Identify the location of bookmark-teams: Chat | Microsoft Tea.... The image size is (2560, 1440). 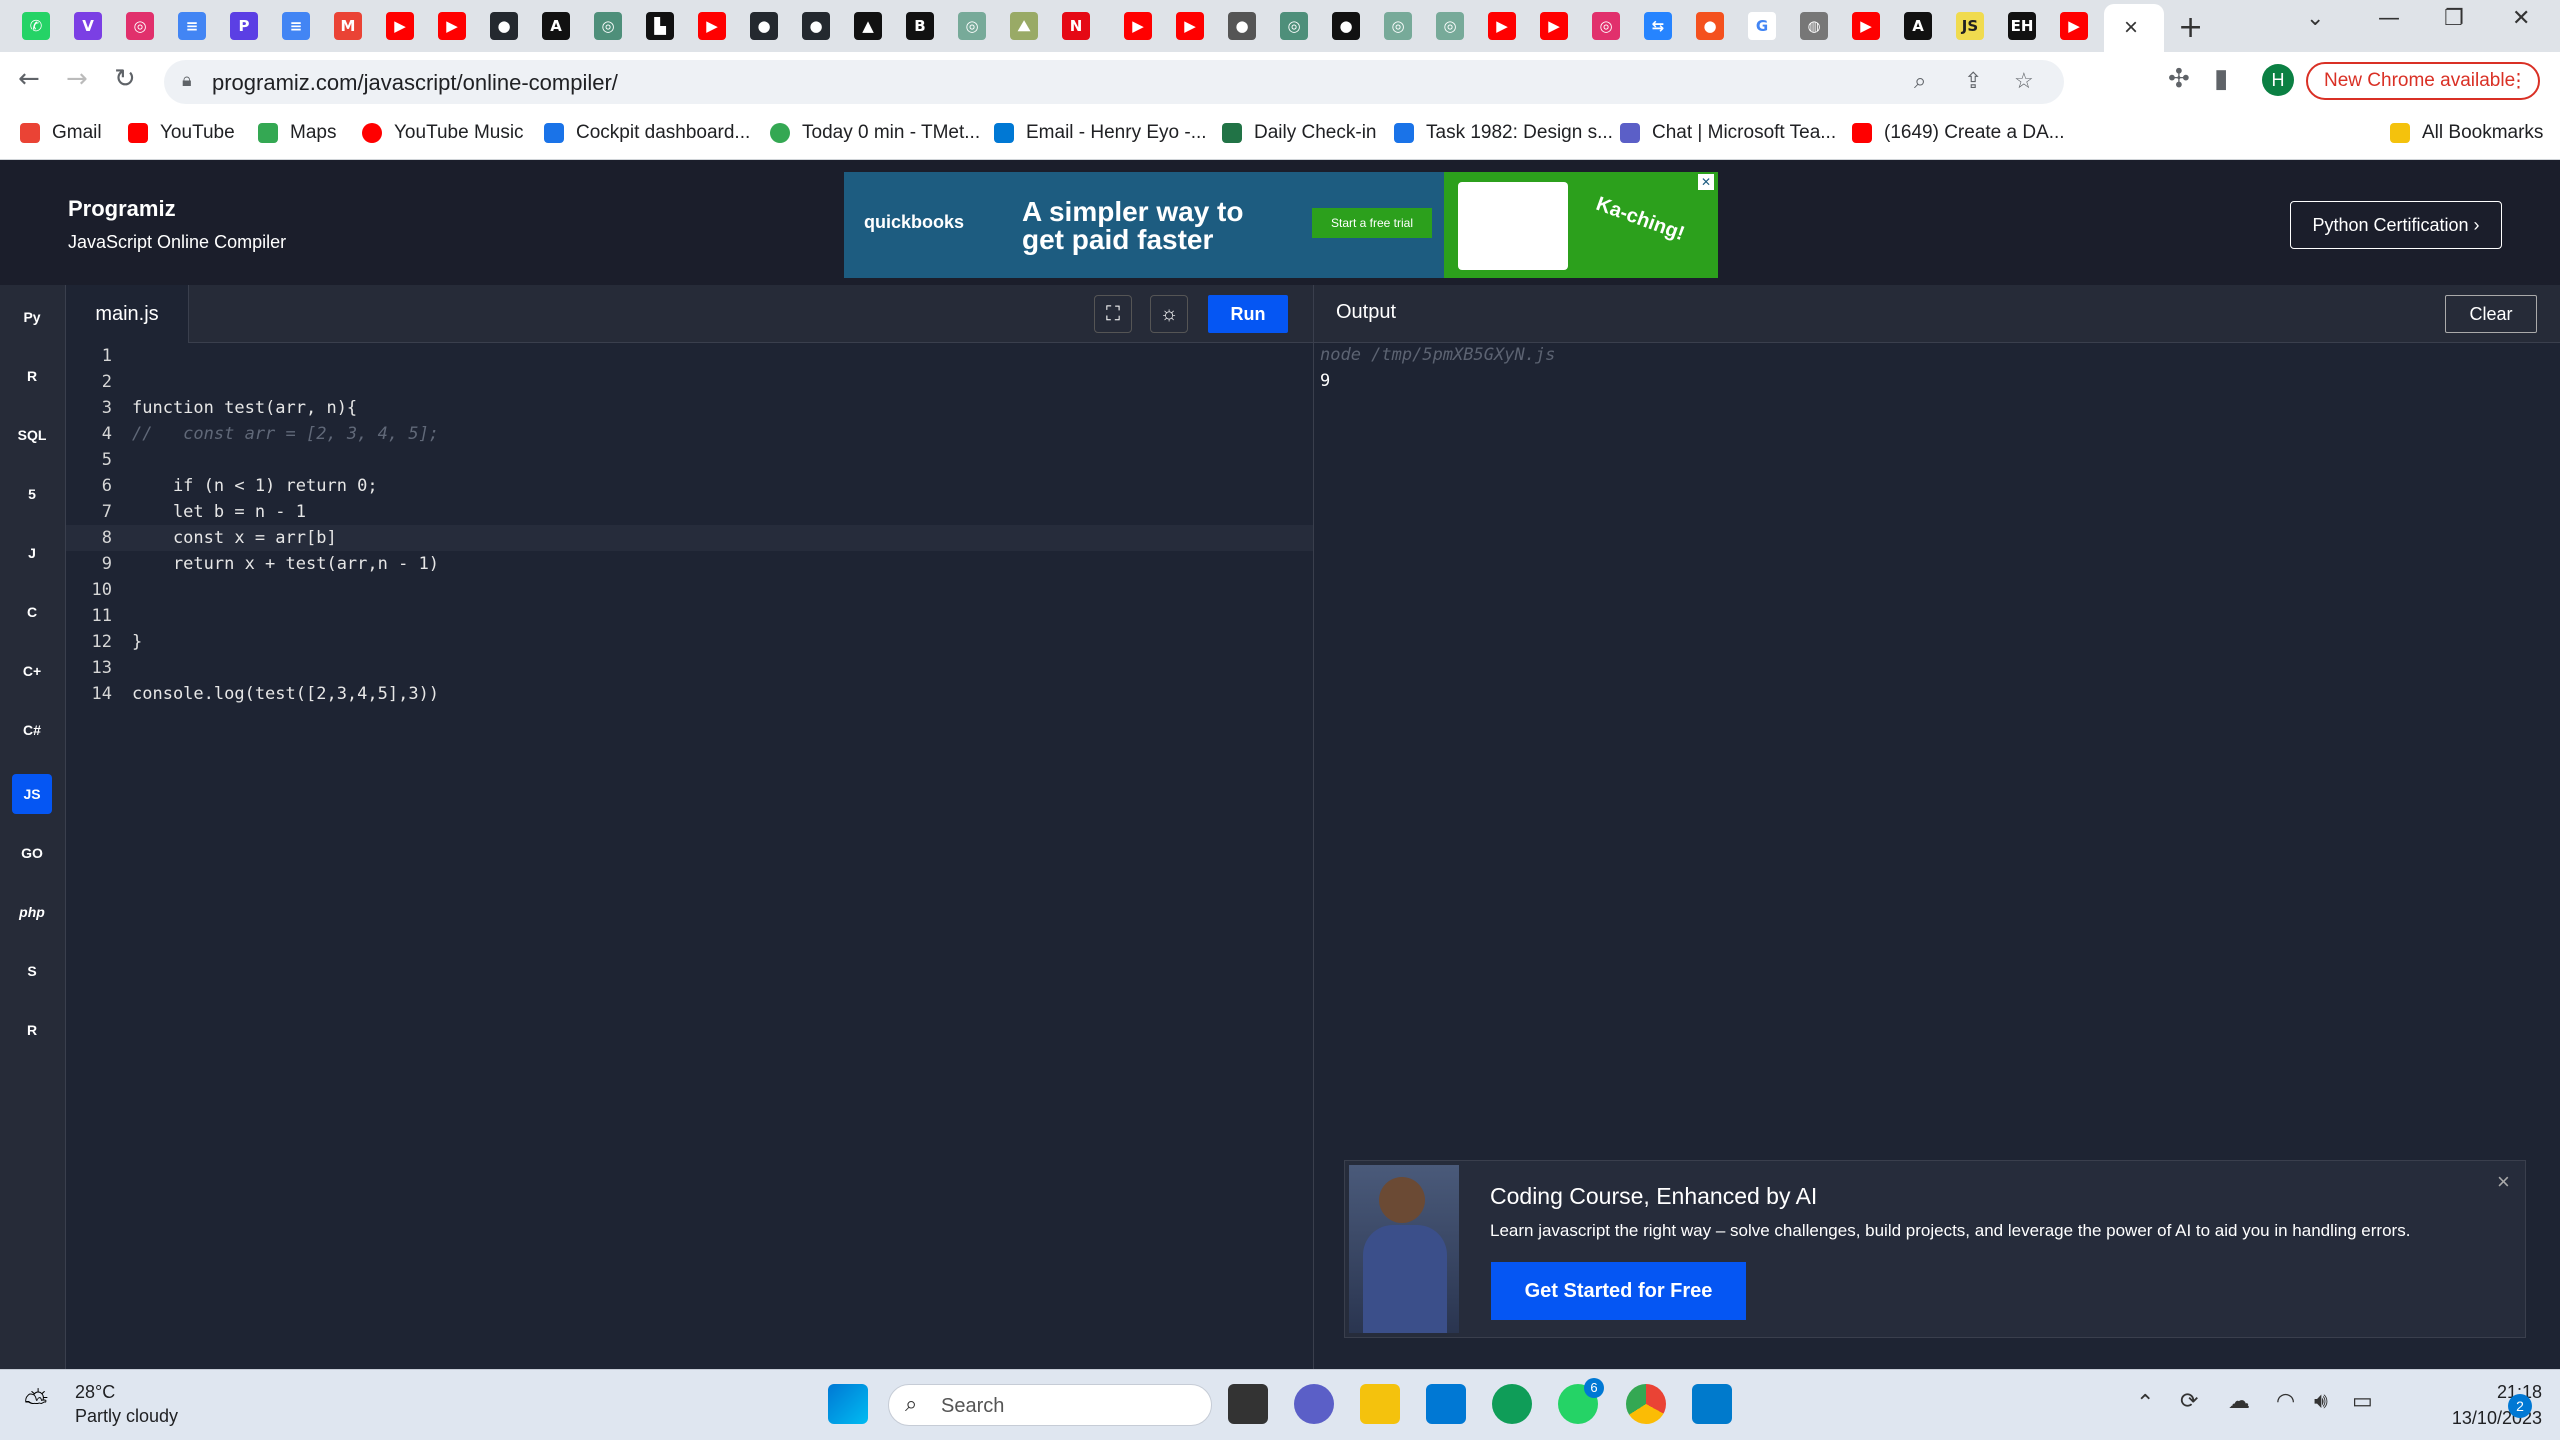
(1728, 133).